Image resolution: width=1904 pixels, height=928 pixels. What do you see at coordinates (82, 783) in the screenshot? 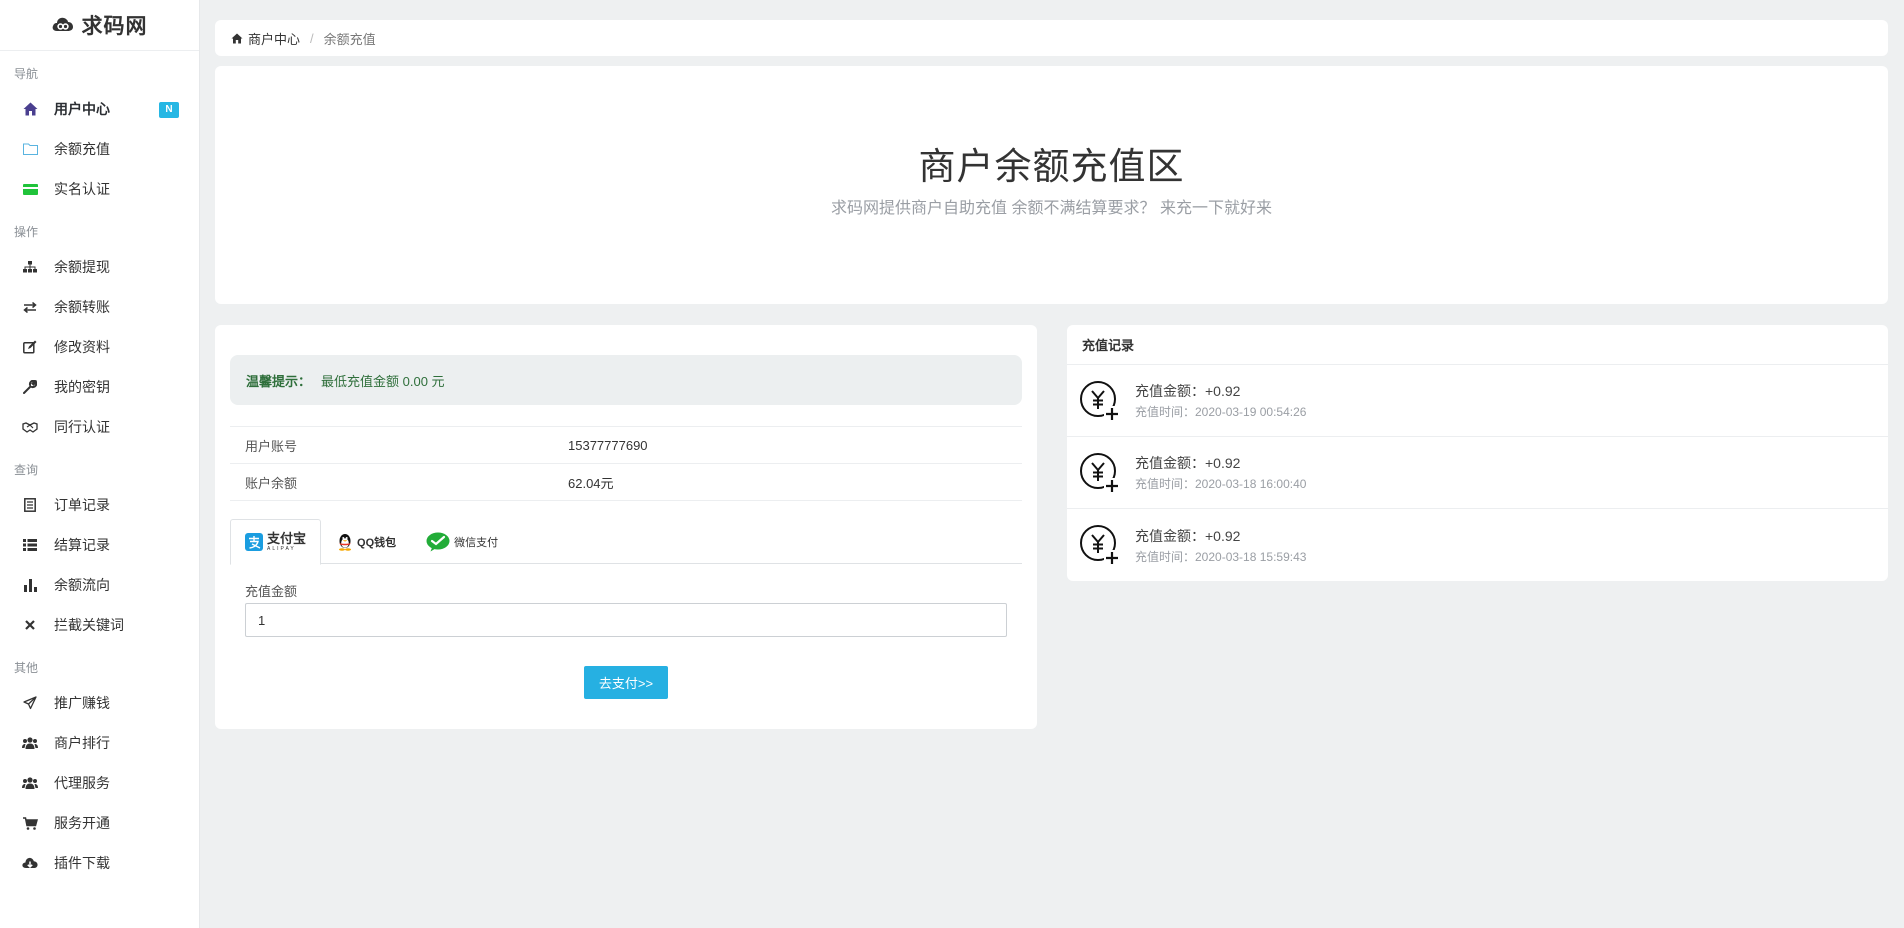
I see `sidebar-item-label: 代理服务` at bounding box center [82, 783].